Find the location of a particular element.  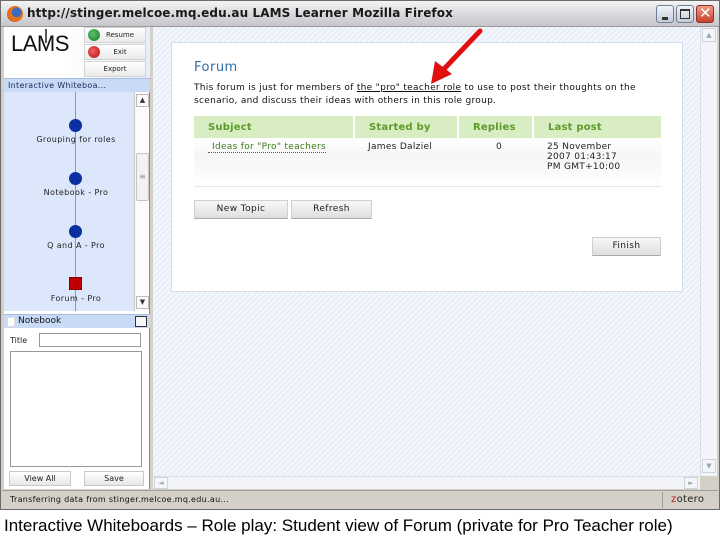

close-icon: ✕ is located at coordinates (705, 13).